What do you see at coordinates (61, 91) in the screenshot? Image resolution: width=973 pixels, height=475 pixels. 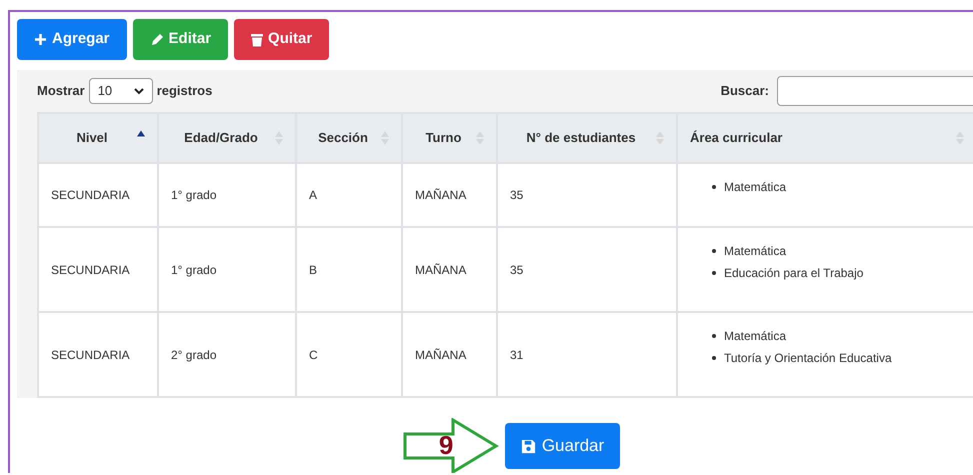 I see `show-label: Mostrar` at bounding box center [61, 91].